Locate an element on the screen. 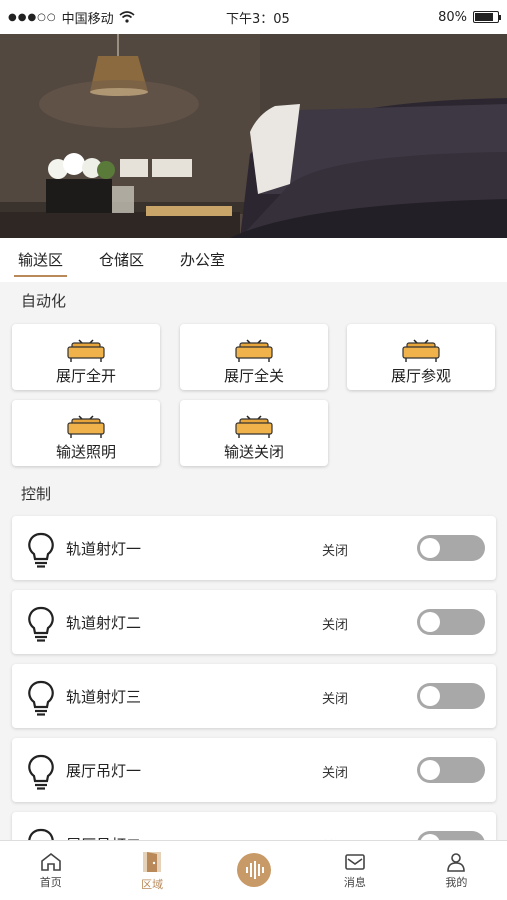 The width and height of the screenshot is (507, 900). signal-icon: ●●●○○ is located at coordinates (32, 17).